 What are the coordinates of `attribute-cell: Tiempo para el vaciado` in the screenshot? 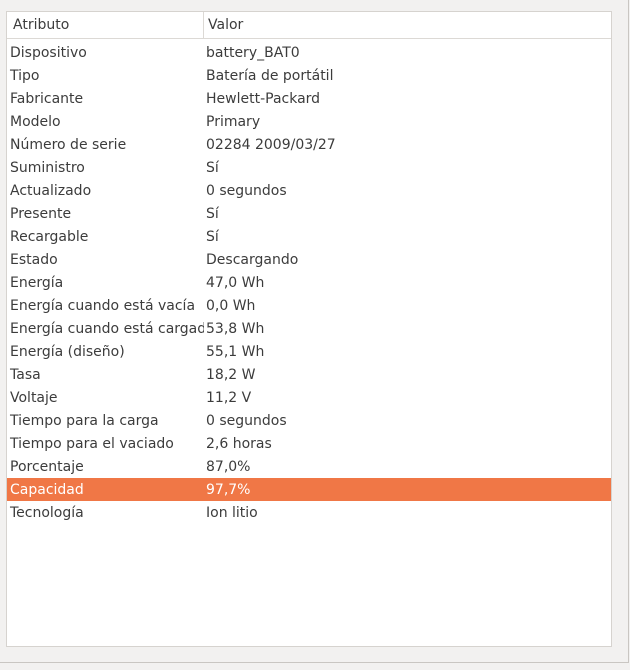 It's located at (92, 443).